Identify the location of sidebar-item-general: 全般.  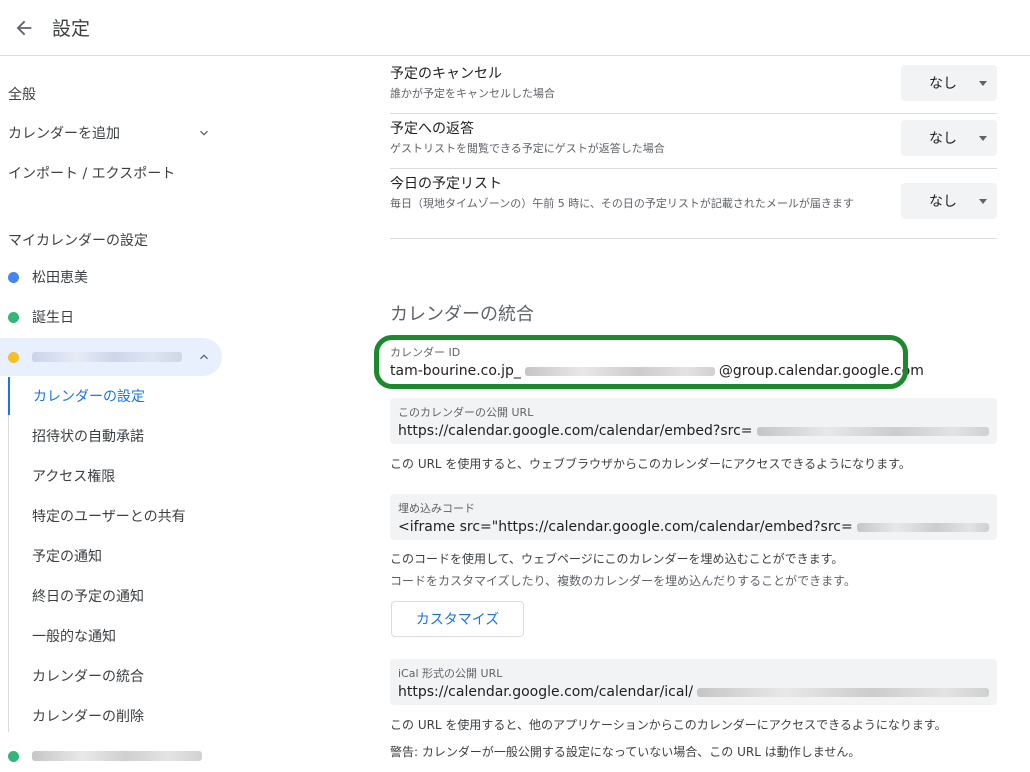
(111, 94).